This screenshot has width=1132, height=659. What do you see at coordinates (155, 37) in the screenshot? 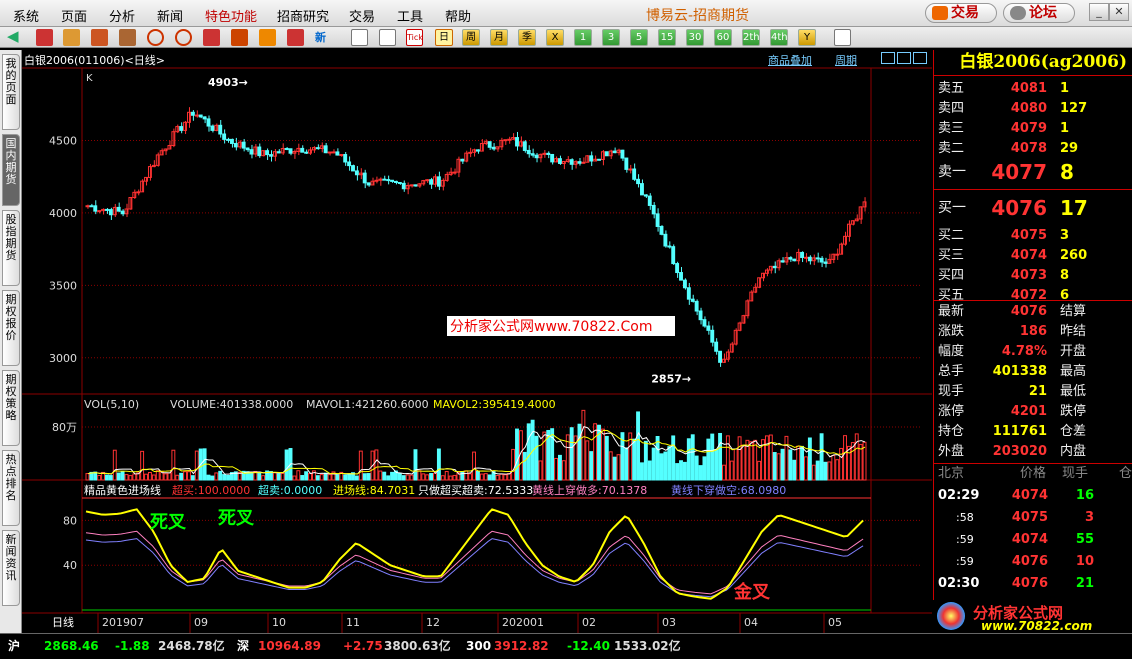
I see `zoom-in-icon` at bounding box center [155, 37].